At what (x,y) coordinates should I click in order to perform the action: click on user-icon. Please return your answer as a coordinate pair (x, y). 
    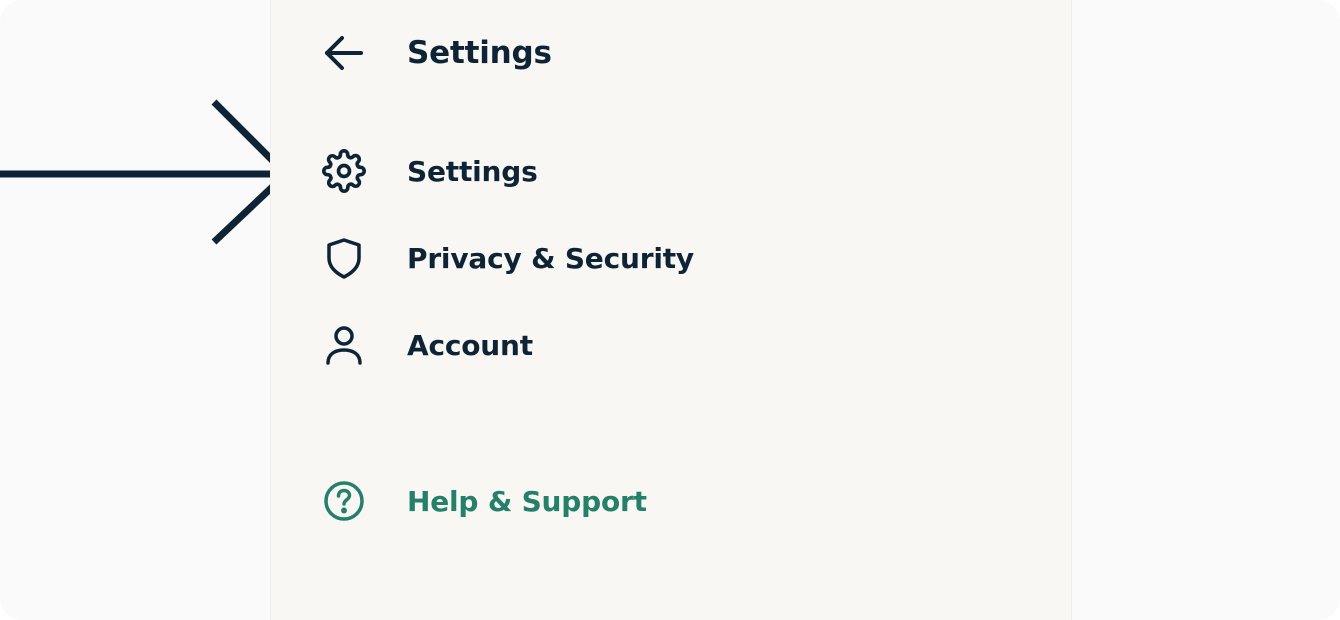
    Looking at the image, I should click on (344, 345).